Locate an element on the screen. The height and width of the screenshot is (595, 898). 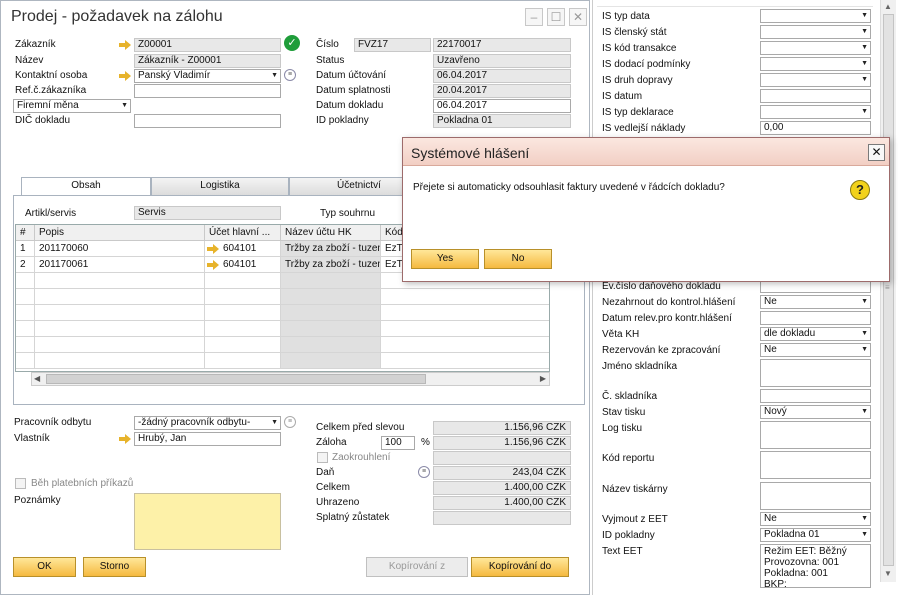
payrun-checkbox is located at coordinates (20, 483).